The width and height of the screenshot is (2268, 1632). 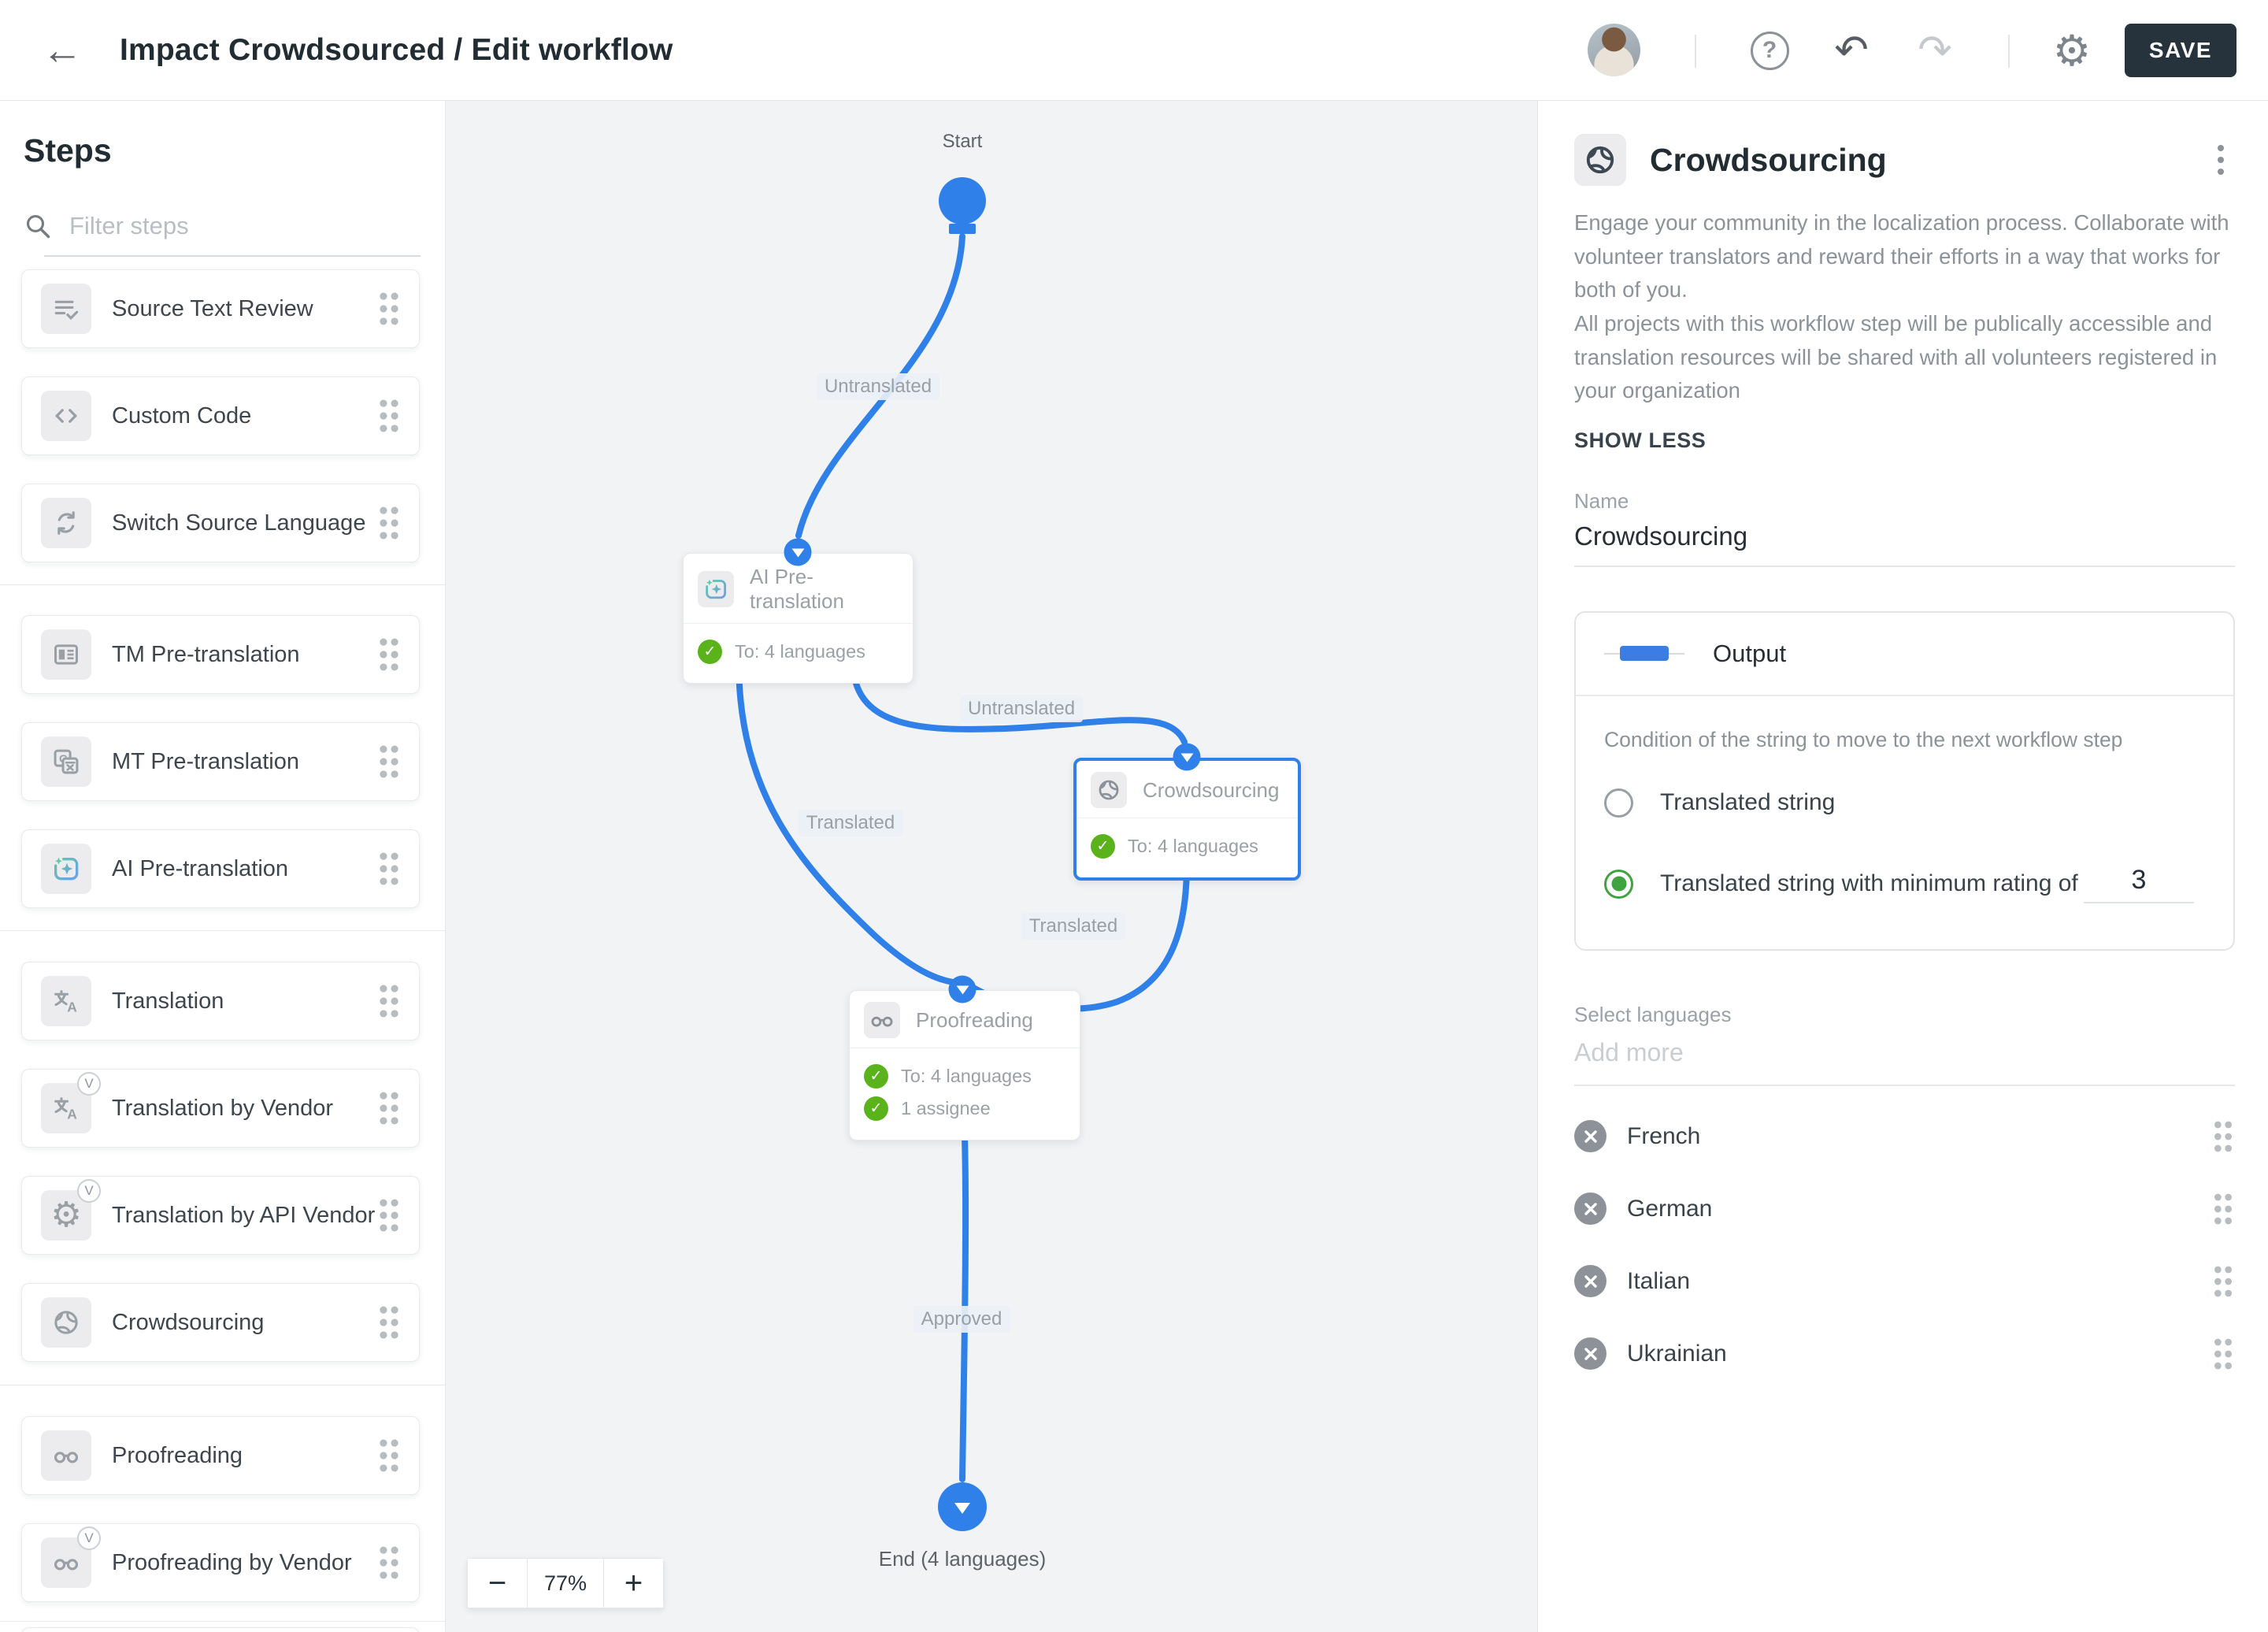 What do you see at coordinates (244, 1215) in the screenshot?
I see `sidebar-item-label: Translation by API Vendor` at bounding box center [244, 1215].